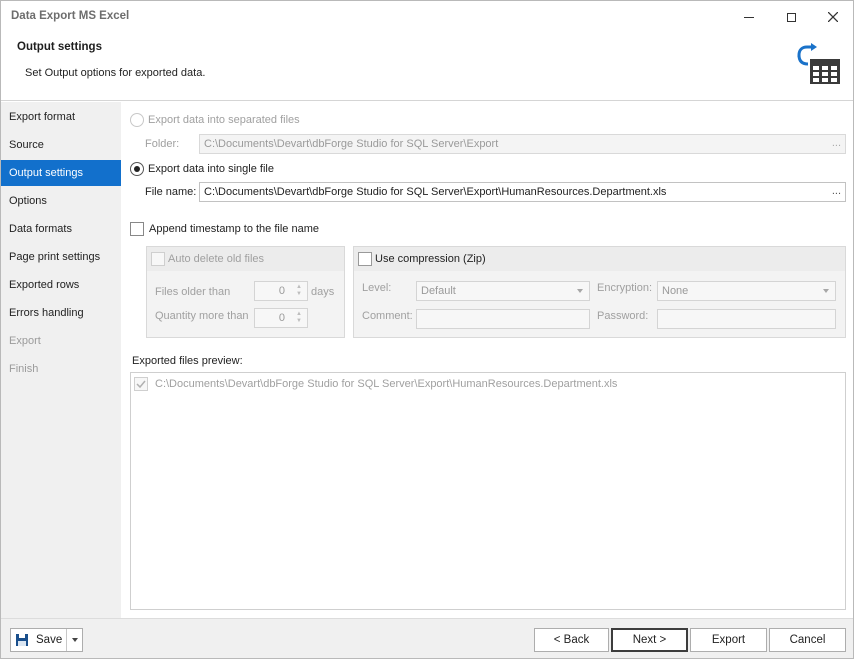 This screenshot has height=659, width=854. What do you see at coordinates (728, 640) in the screenshot?
I see `export-button: Export` at bounding box center [728, 640].